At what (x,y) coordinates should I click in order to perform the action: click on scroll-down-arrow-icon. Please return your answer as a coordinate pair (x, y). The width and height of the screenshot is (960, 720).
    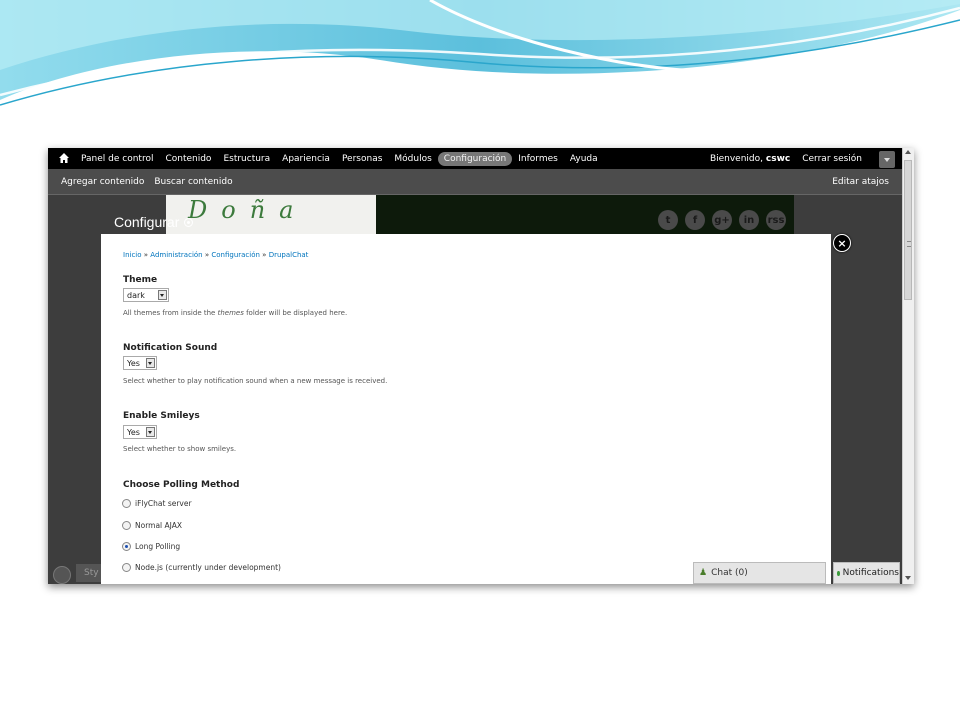
    Looking at the image, I should click on (908, 578).